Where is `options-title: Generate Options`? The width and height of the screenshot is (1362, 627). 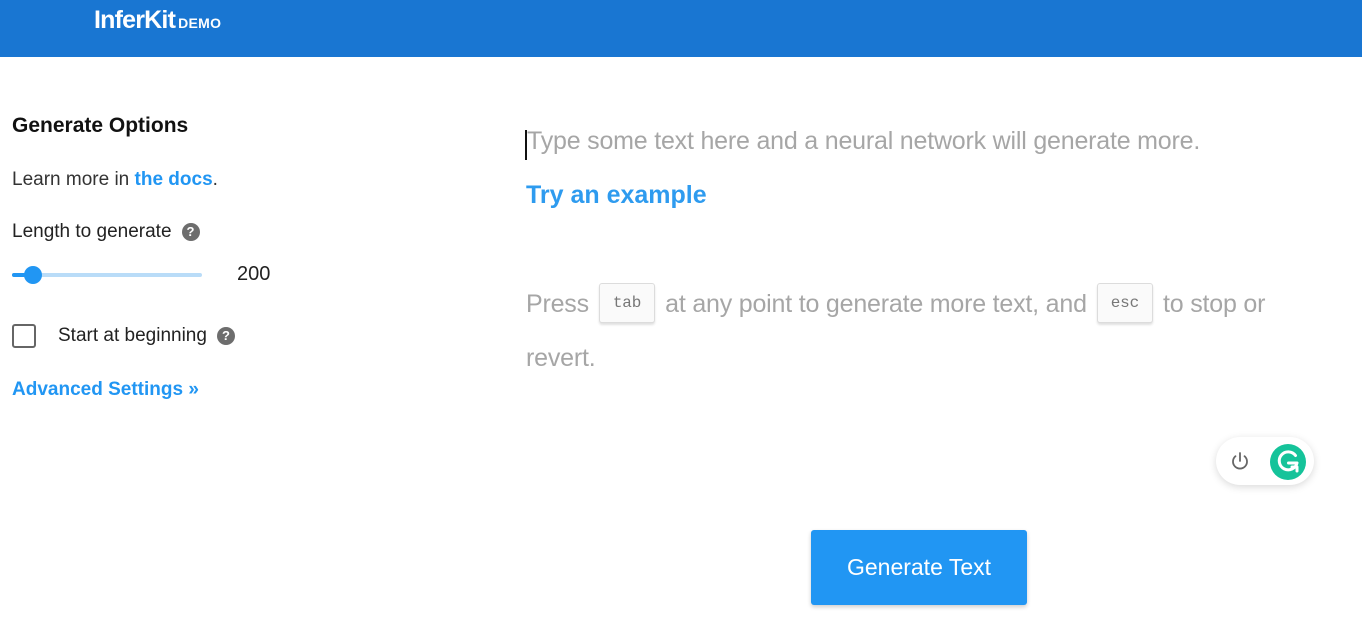 options-title: Generate Options is located at coordinates (100, 125).